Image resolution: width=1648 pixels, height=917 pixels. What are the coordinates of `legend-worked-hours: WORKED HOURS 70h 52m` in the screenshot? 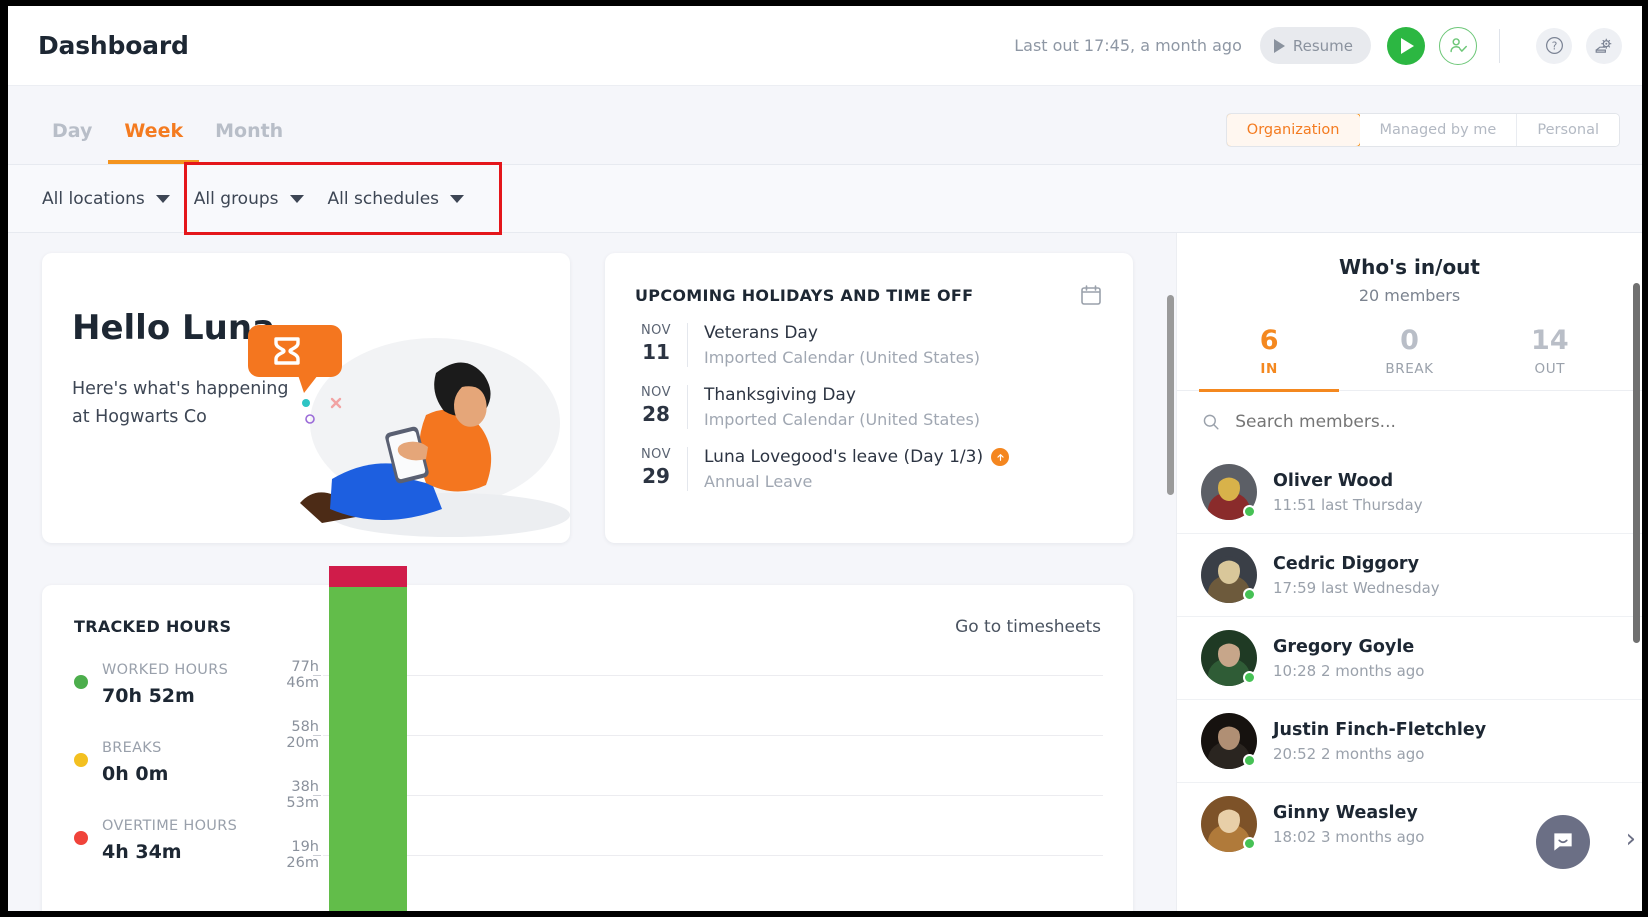 It's located at (165, 683).